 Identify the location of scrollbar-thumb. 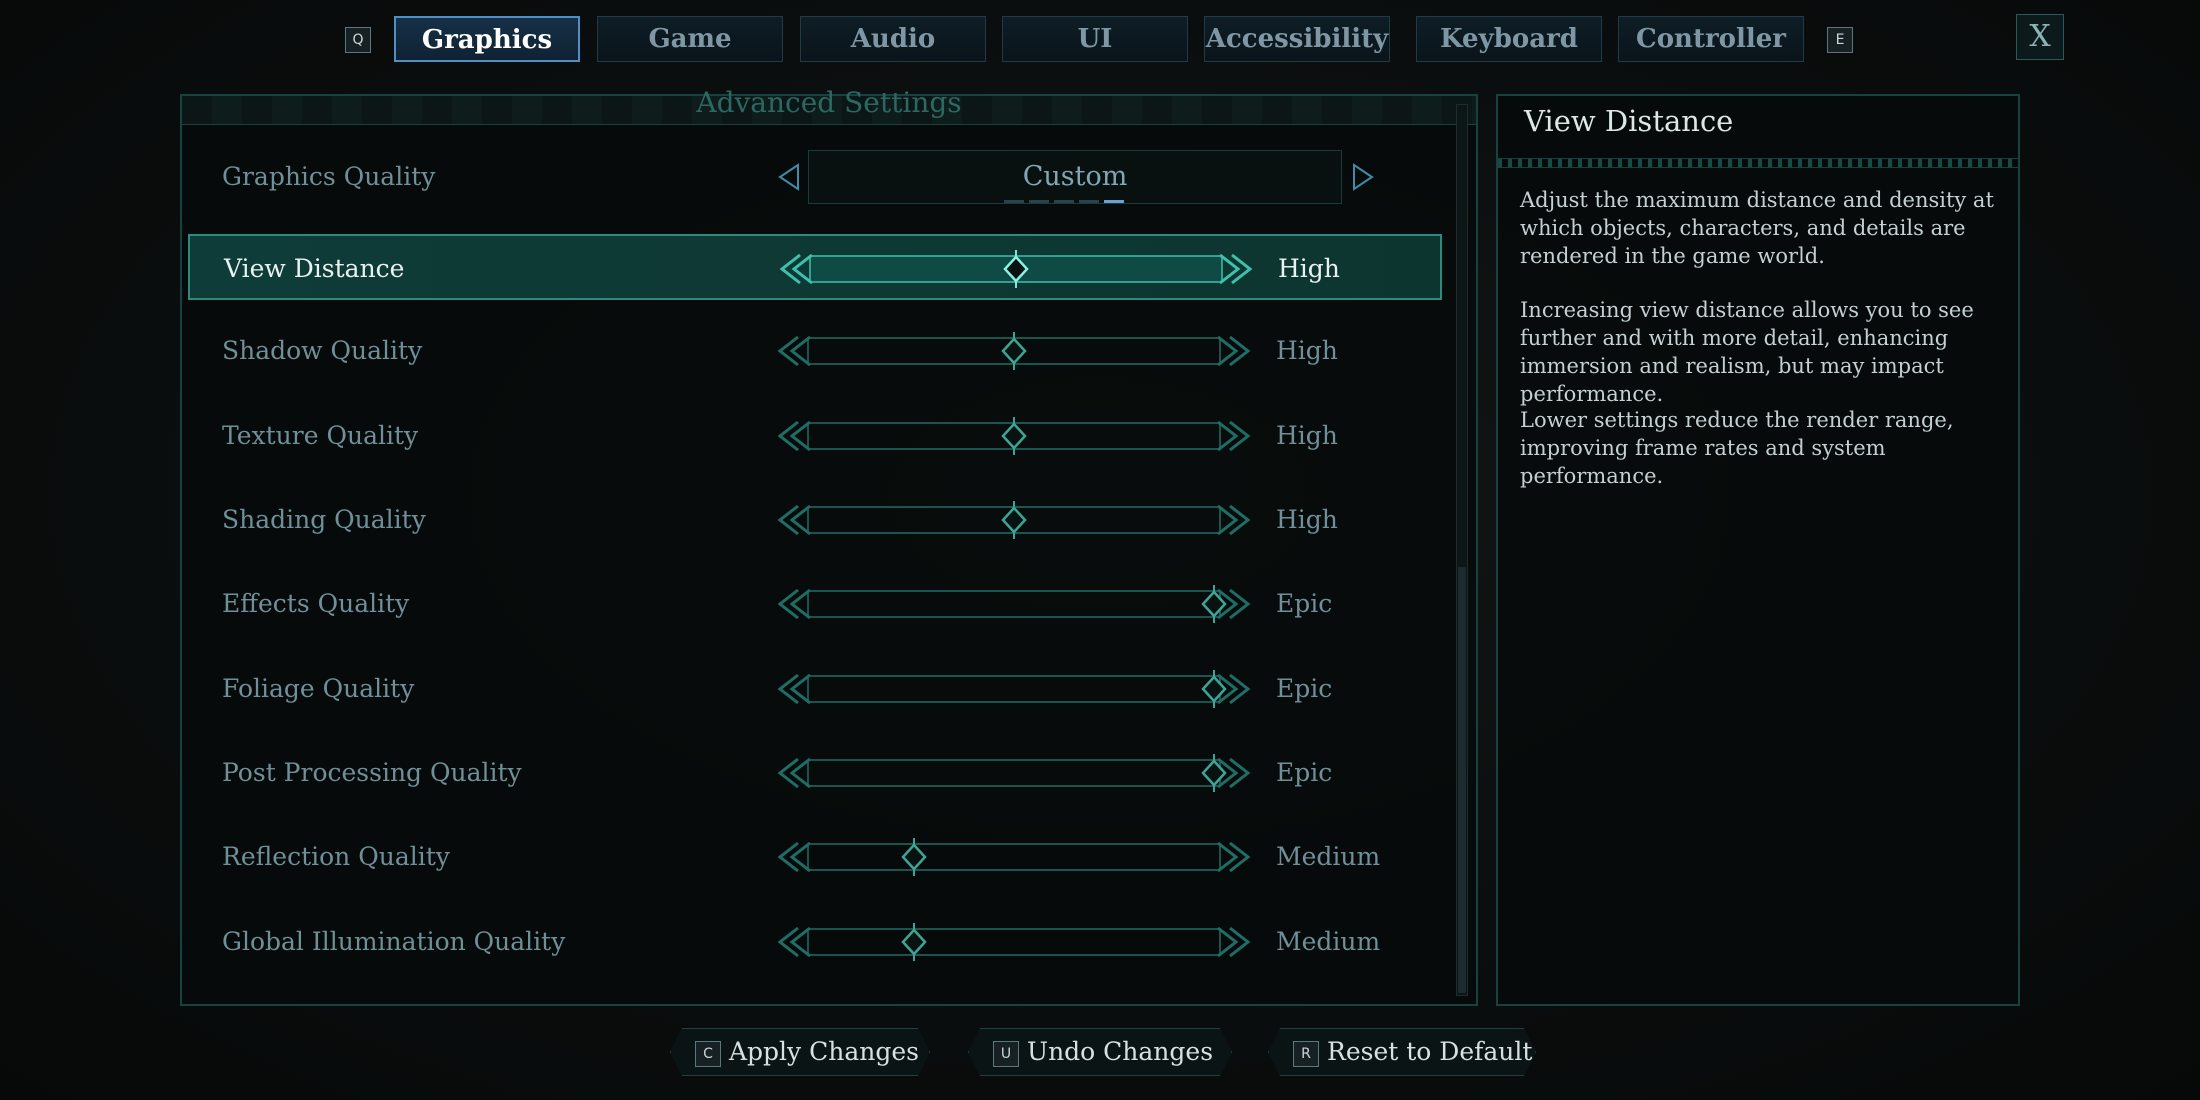
(1462, 780).